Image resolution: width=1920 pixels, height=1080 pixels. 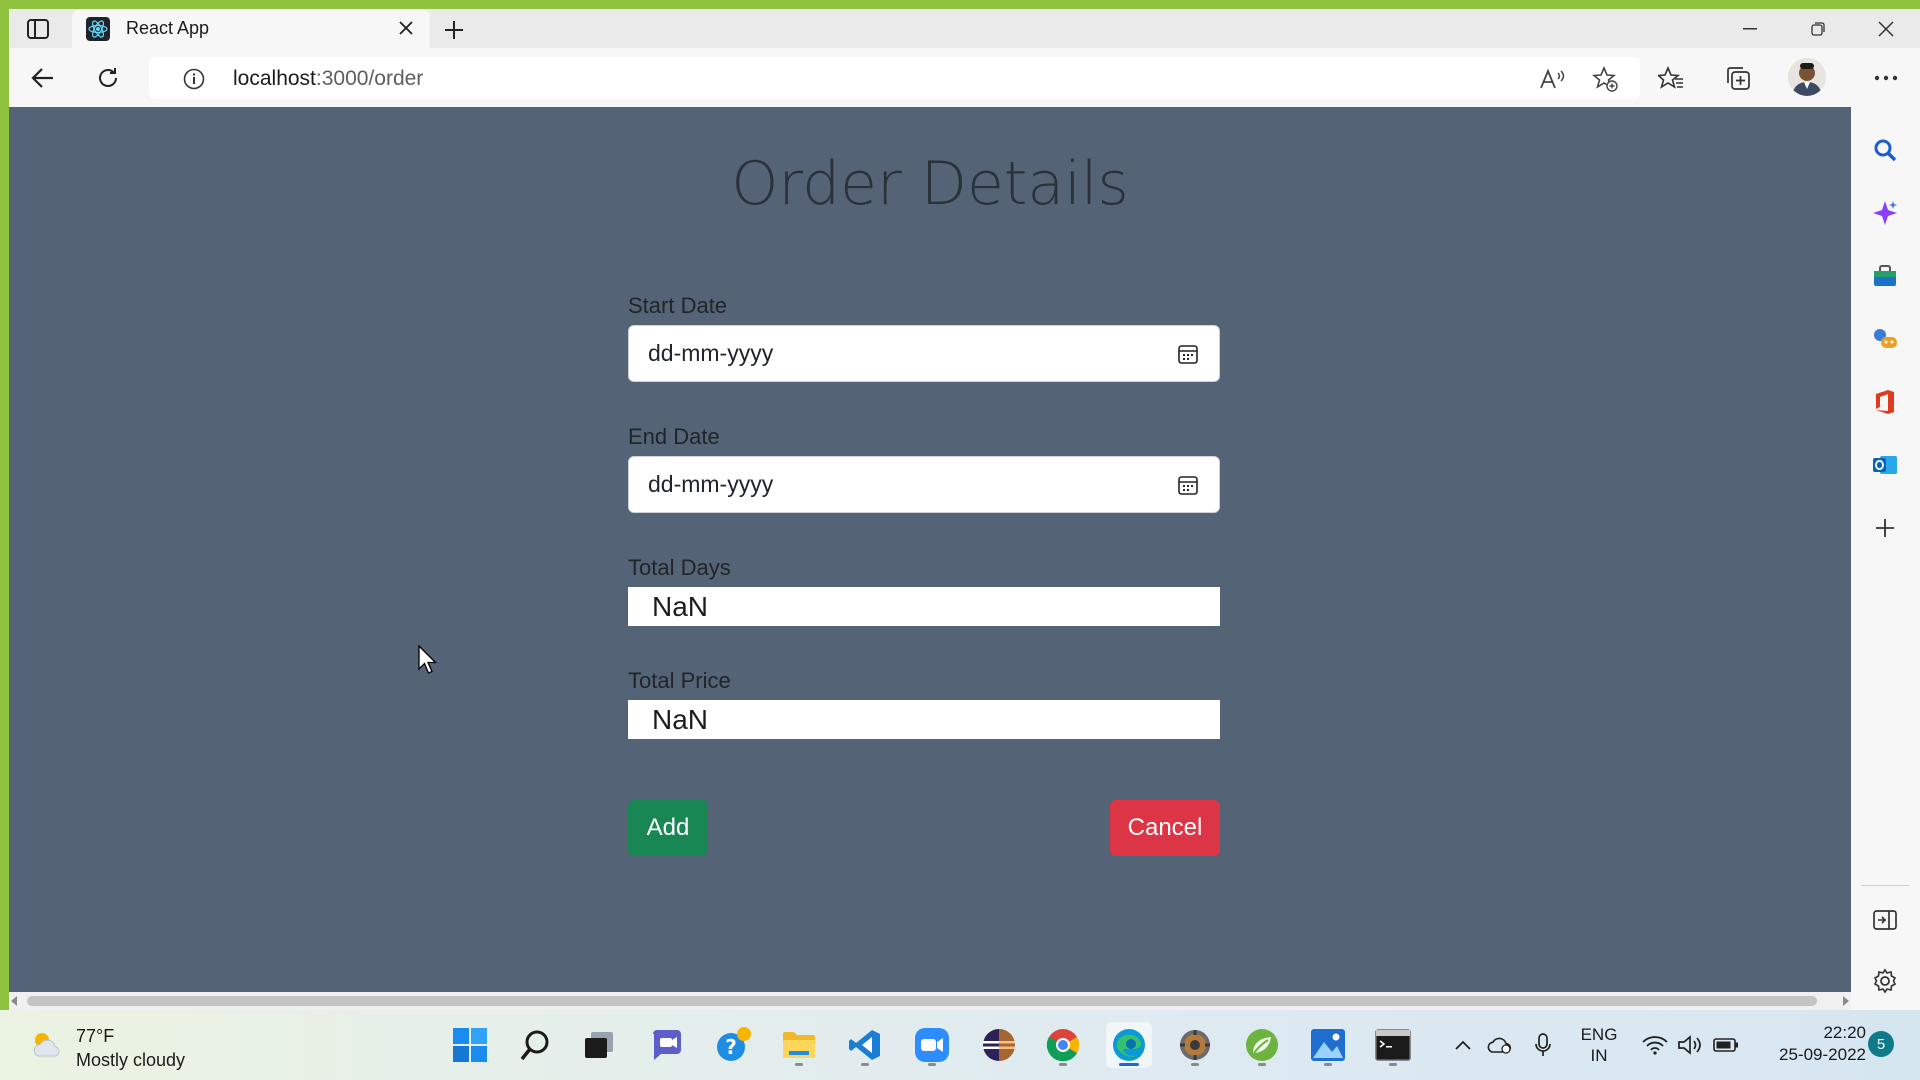 What do you see at coordinates (251, 28) in the screenshot?
I see `browser-tab: React App` at bounding box center [251, 28].